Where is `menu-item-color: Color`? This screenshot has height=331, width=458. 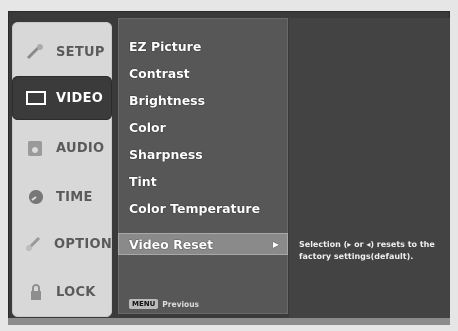
menu-item-color: Color is located at coordinates (147, 127).